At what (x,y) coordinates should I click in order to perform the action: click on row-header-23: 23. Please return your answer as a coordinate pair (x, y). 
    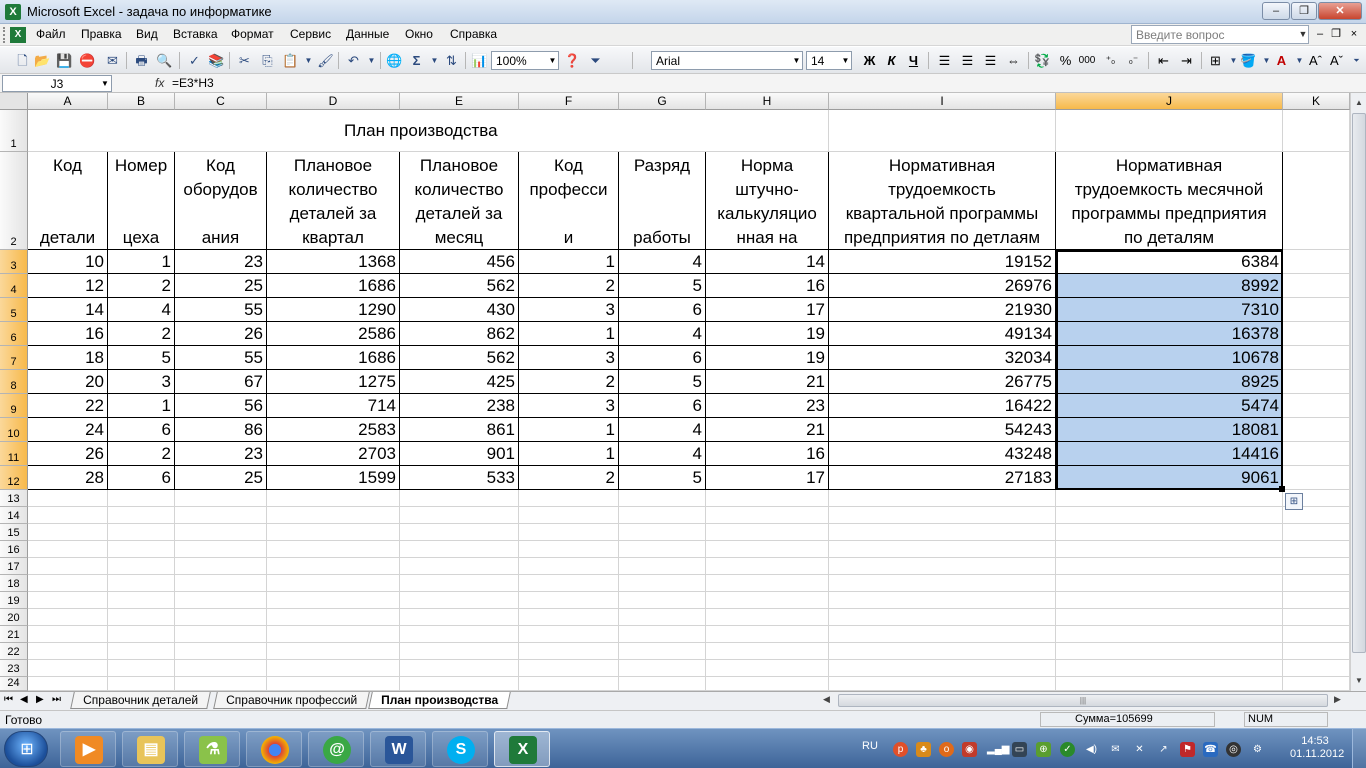
    Looking at the image, I should click on (14, 668).